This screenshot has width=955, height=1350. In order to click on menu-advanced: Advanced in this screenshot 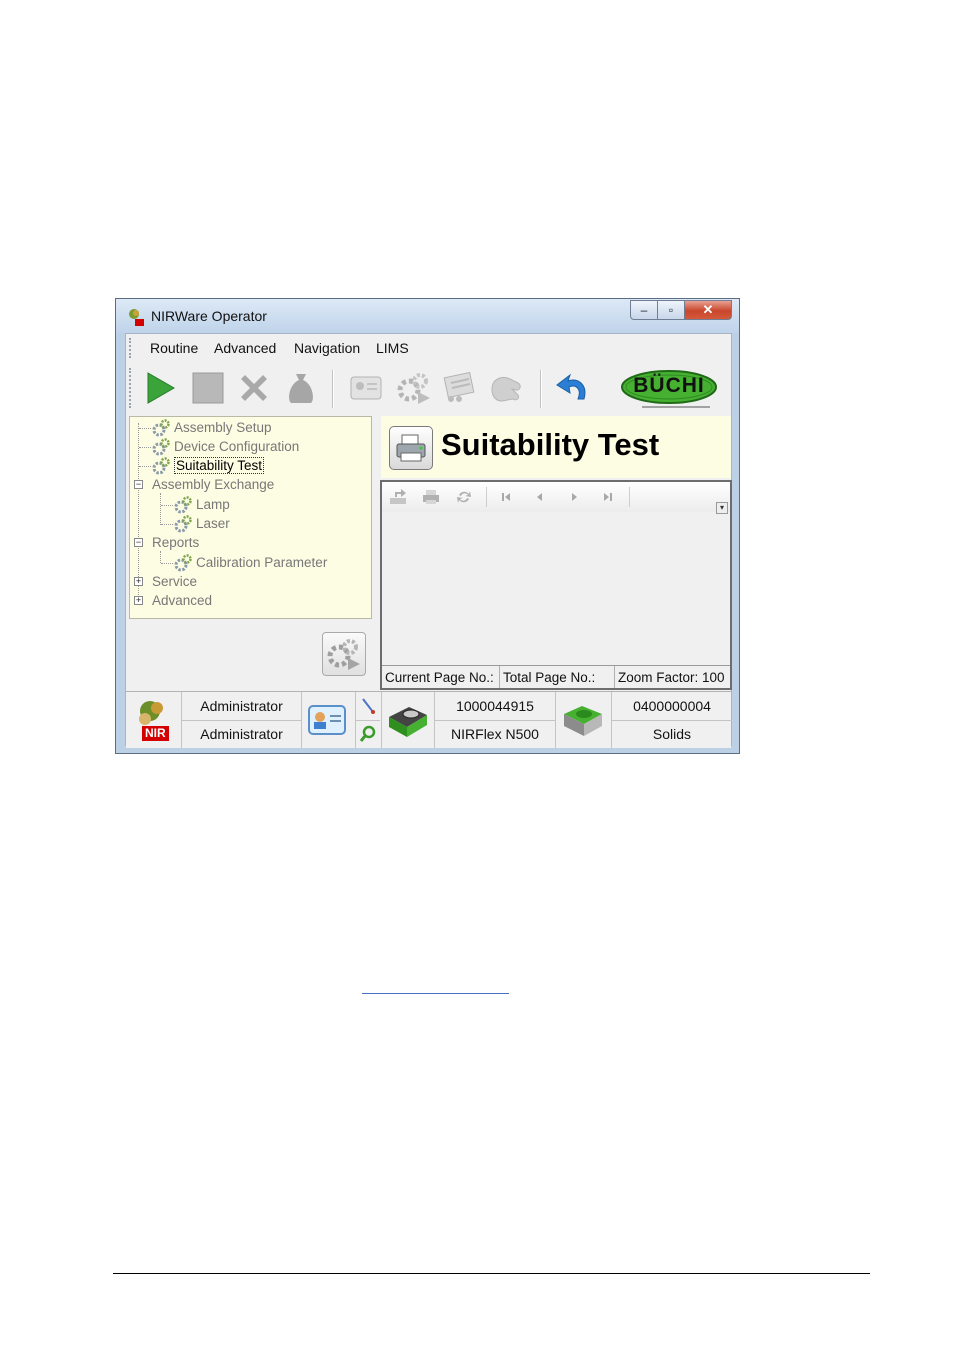, I will do `click(245, 348)`.